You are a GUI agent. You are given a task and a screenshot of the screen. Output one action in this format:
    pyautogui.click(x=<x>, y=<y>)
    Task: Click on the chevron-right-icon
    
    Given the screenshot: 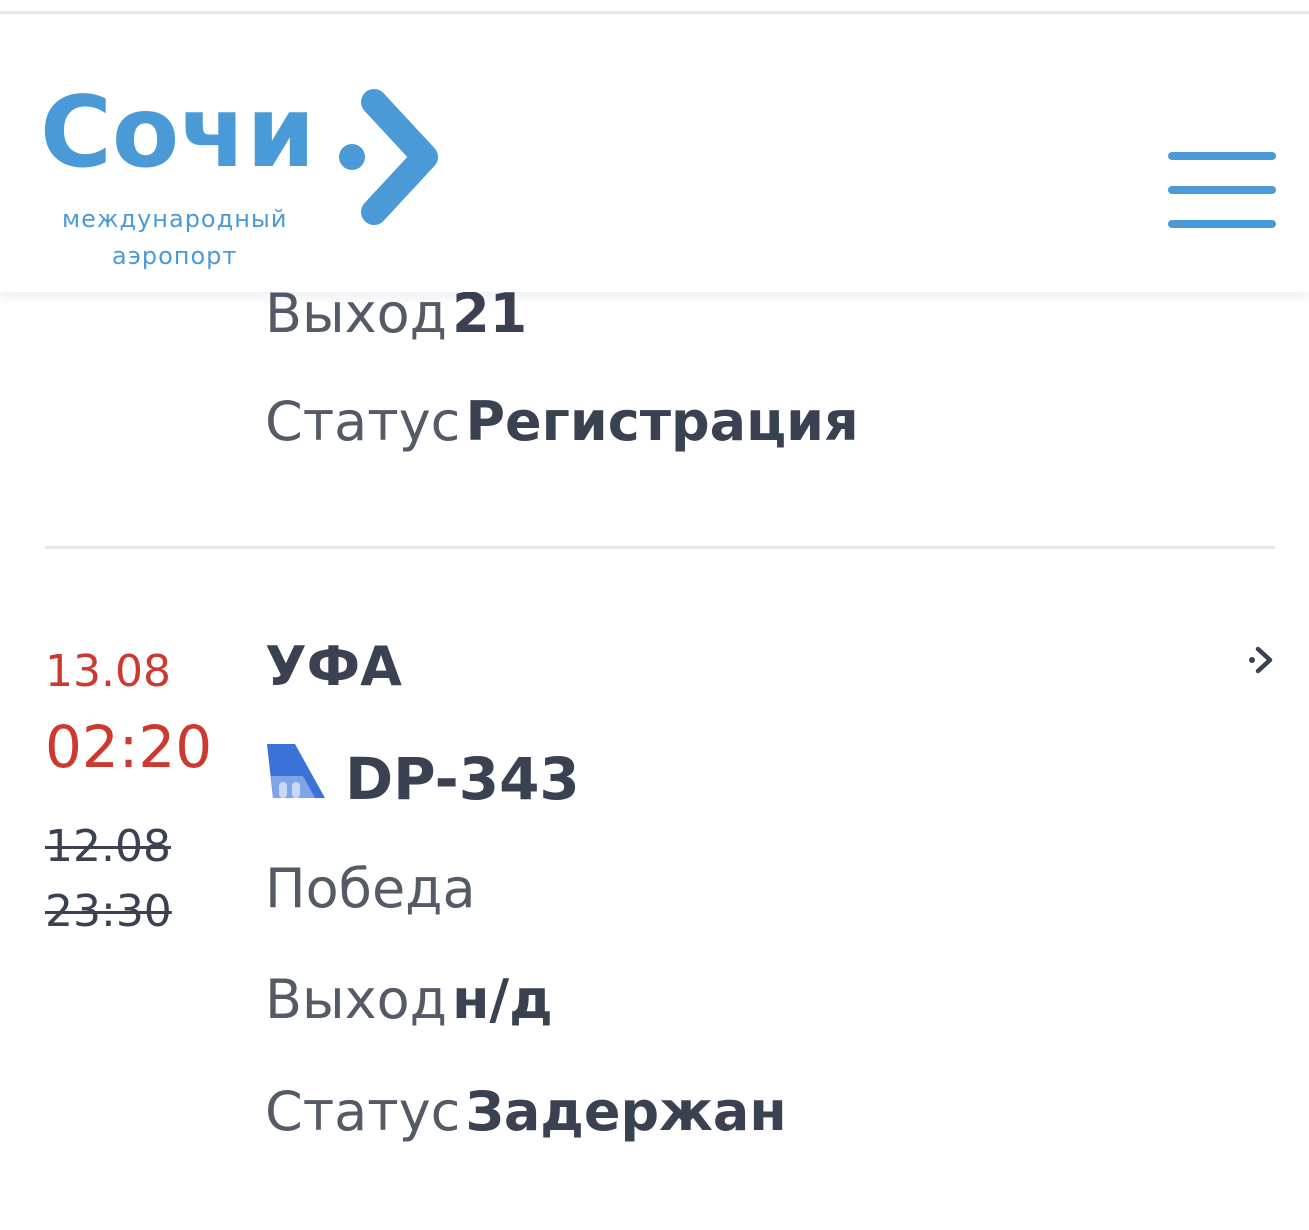 What is the action you would take?
    pyautogui.click(x=1261, y=660)
    